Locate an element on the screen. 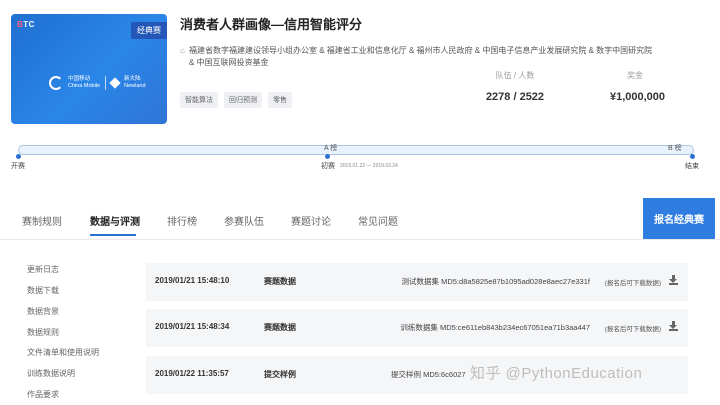  logo-divider is located at coordinates (106, 83).